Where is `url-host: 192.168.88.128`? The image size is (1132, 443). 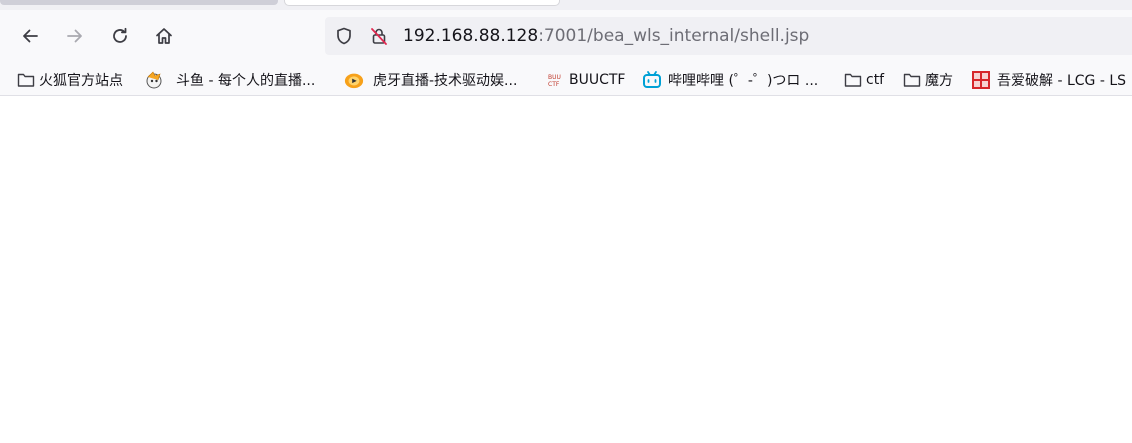
url-host: 192.168.88.128 is located at coordinates (471, 36).